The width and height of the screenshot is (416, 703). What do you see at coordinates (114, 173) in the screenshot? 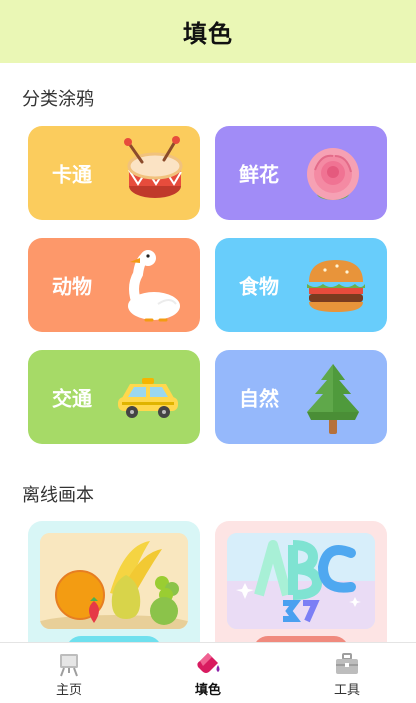
I see `category-tile-cartoon: 卡通` at bounding box center [114, 173].